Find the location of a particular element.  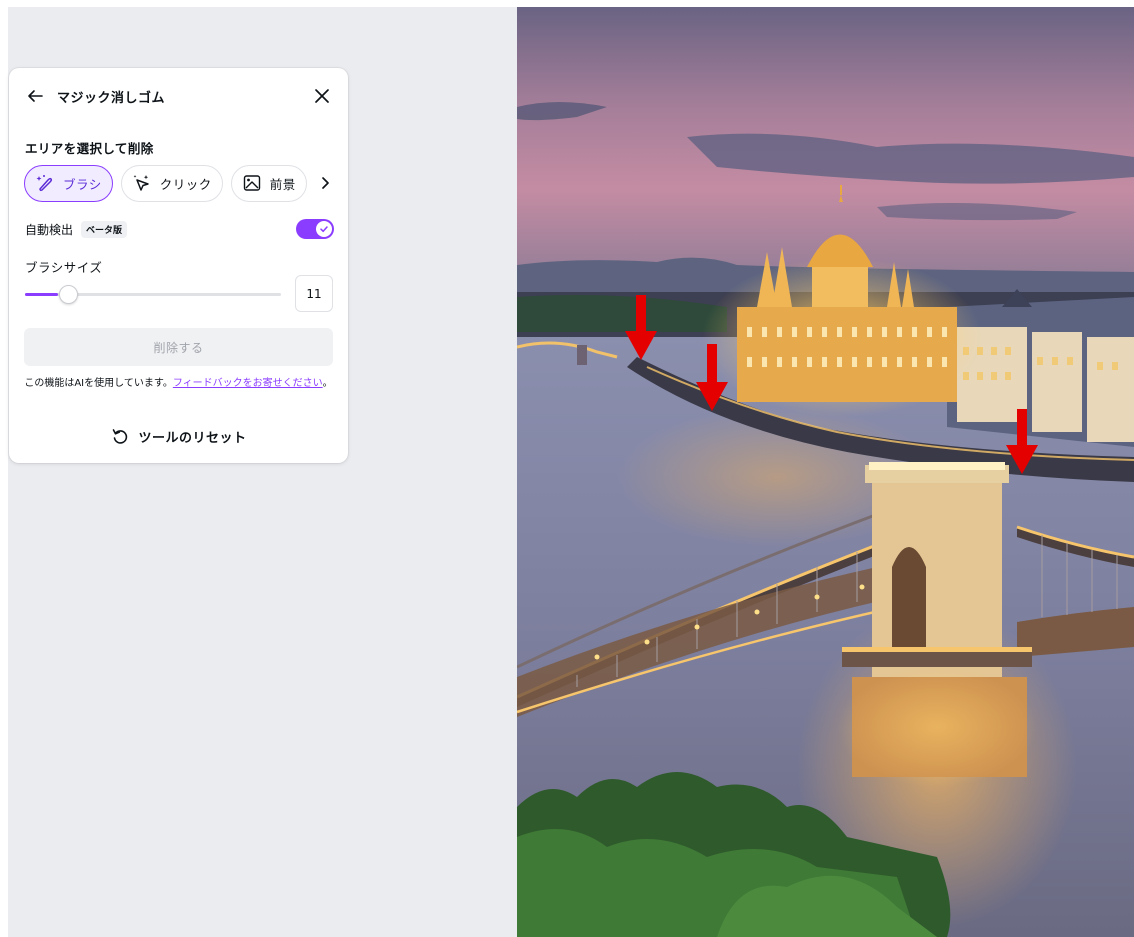

ai-note-text: この機能はAIを使用しています。 is located at coordinates (98, 383).